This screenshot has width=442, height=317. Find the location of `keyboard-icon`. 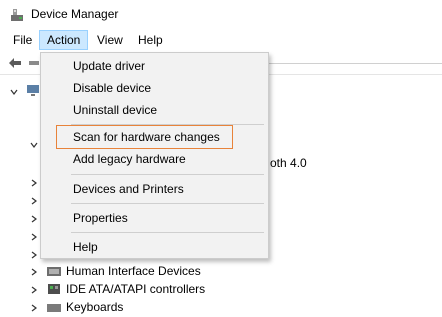

keyboard-icon is located at coordinates (54, 307).